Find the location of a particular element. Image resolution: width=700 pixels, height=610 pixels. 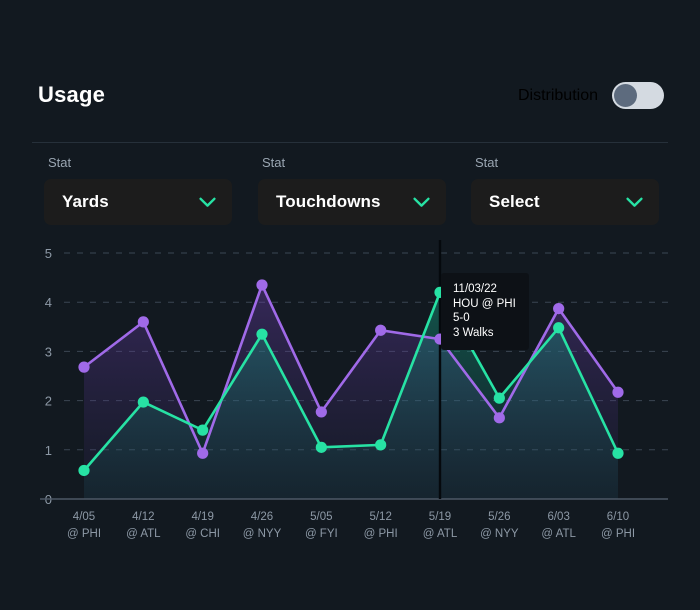

stat-selector-3-label: Stat is located at coordinates (487, 162).